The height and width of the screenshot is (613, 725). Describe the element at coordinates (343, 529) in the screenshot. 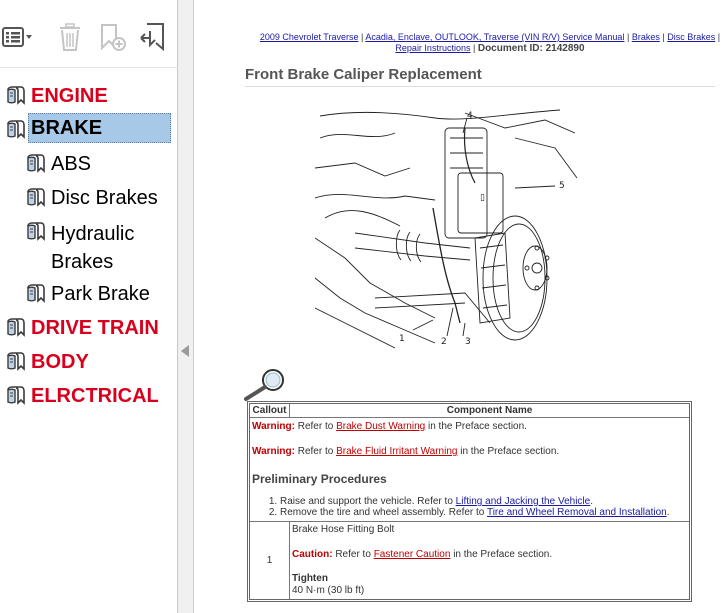

I see `component-name: Brake Hose Fitting Bolt` at that location.